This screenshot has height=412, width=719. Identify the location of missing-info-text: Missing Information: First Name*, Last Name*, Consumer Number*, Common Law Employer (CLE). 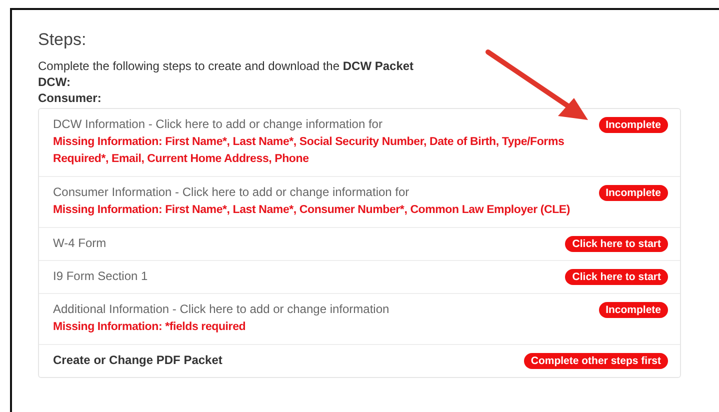
(312, 210).